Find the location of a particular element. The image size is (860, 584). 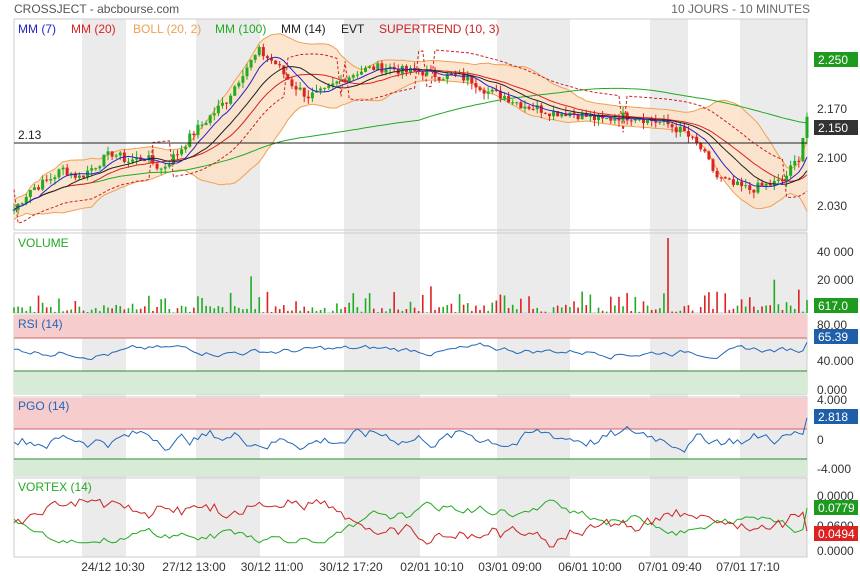

x-axis-label: 30/12 17:20 is located at coordinates (351, 567).